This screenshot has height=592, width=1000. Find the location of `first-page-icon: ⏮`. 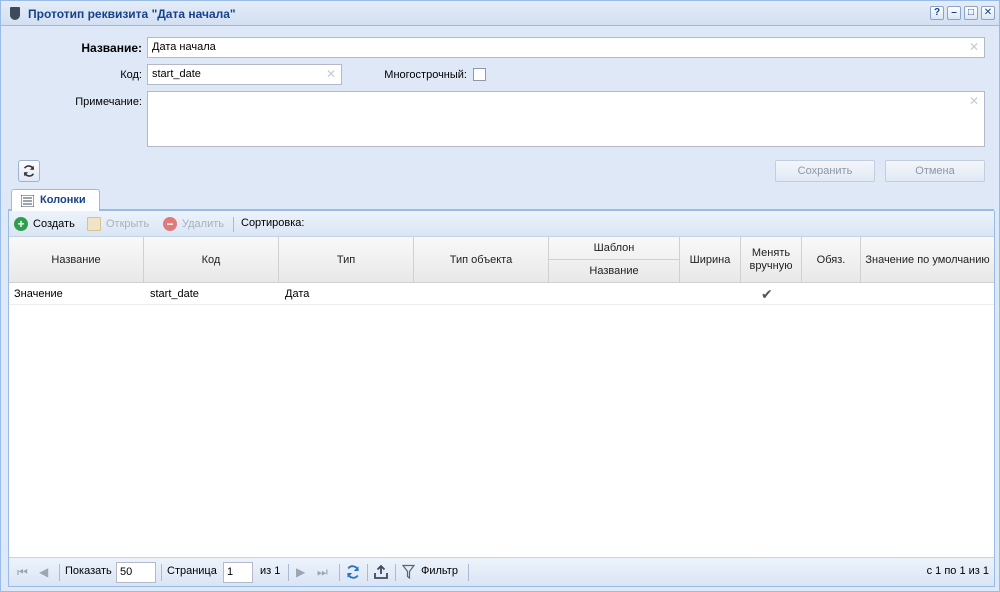

first-page-icon: ⏮ is located at coordinates (22, 572).